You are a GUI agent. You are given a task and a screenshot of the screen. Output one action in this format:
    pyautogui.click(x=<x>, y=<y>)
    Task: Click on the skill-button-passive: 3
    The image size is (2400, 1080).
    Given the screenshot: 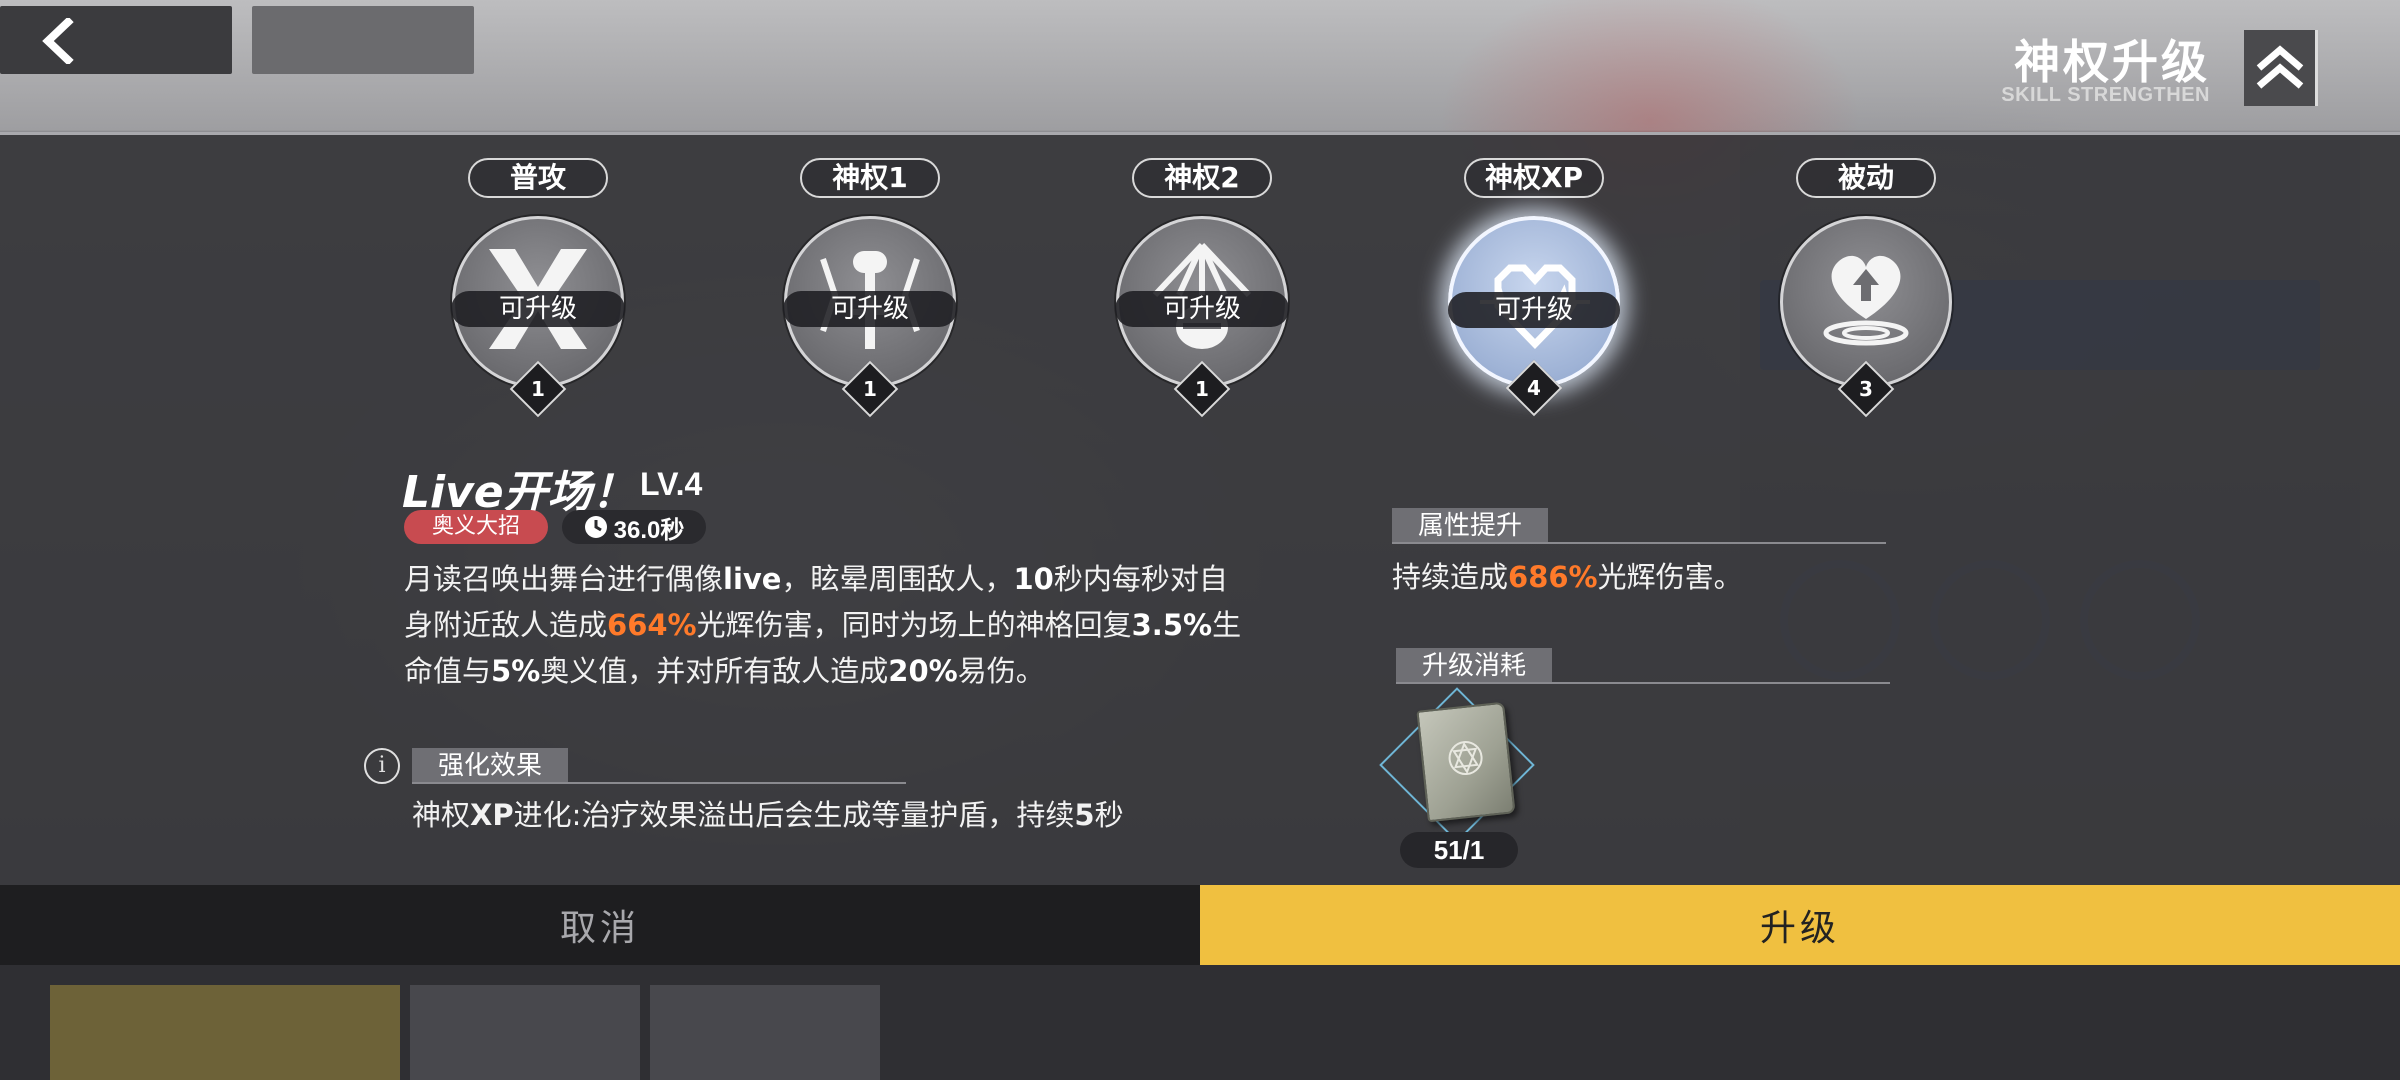 What is the action you would take?
    pyautogui.click(x=1866, y=317)
    